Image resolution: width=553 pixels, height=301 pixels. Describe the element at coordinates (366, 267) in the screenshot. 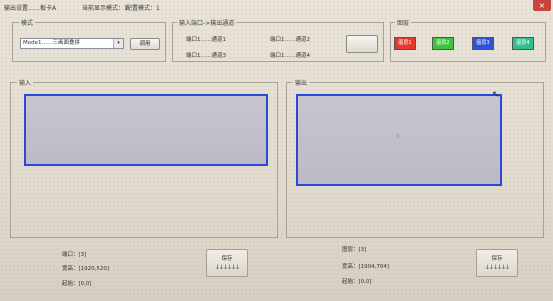

I see `output-resolution-label: 宽高：[1904,704]` at that location.